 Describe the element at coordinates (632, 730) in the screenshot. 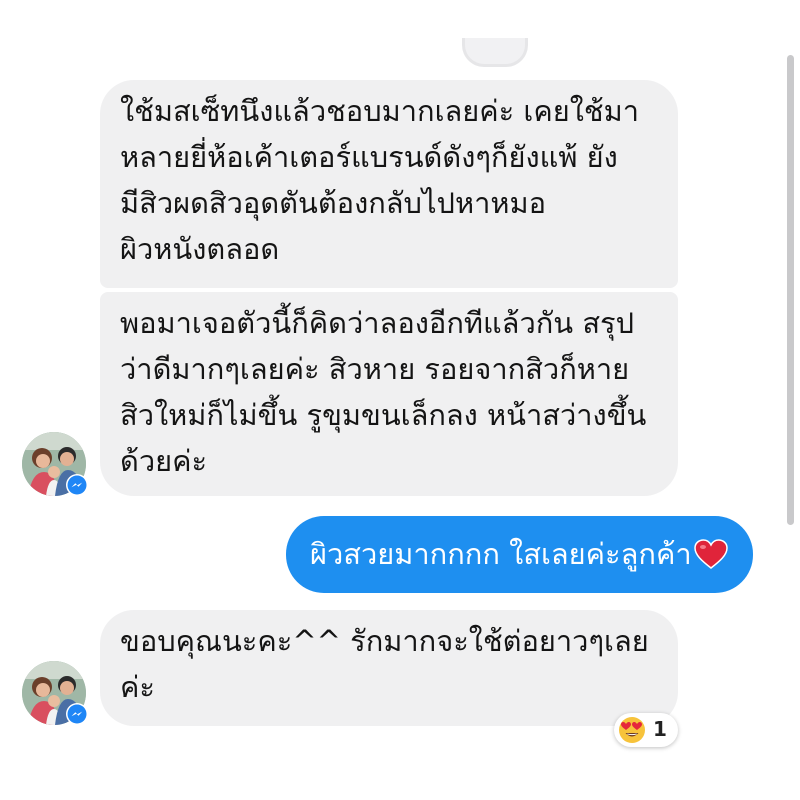

I see `heart-eyes-emoji-icon` at that location.